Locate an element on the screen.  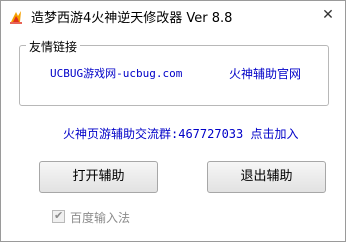
exit-assist-button: 退出辅助 is located at coordinates (266, 177).